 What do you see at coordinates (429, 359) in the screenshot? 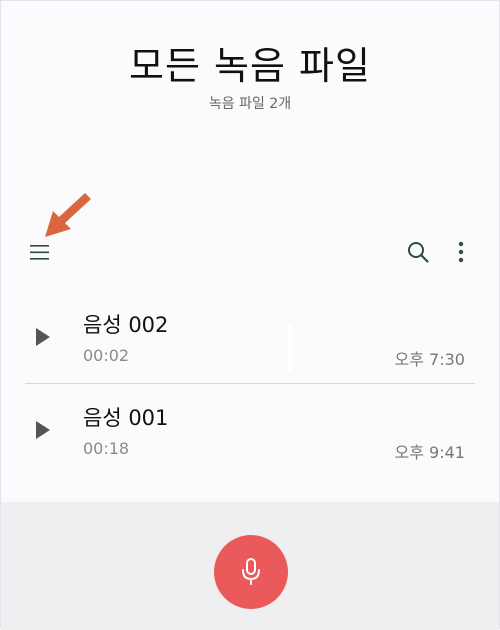
I see `recording-time: 오후 7:30` at bounding box center [429, 359].